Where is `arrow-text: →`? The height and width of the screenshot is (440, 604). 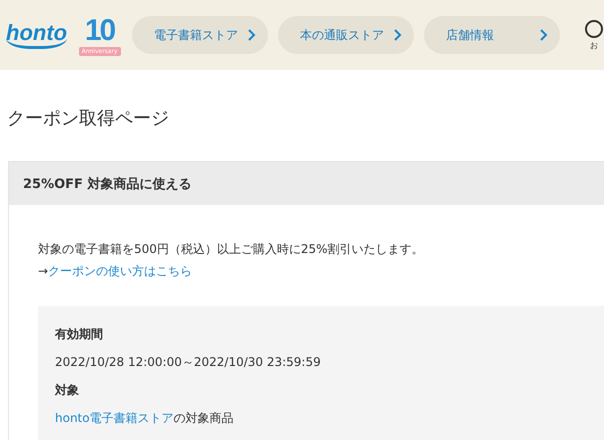
arrow-text: → is located at coordinates (43, 271).